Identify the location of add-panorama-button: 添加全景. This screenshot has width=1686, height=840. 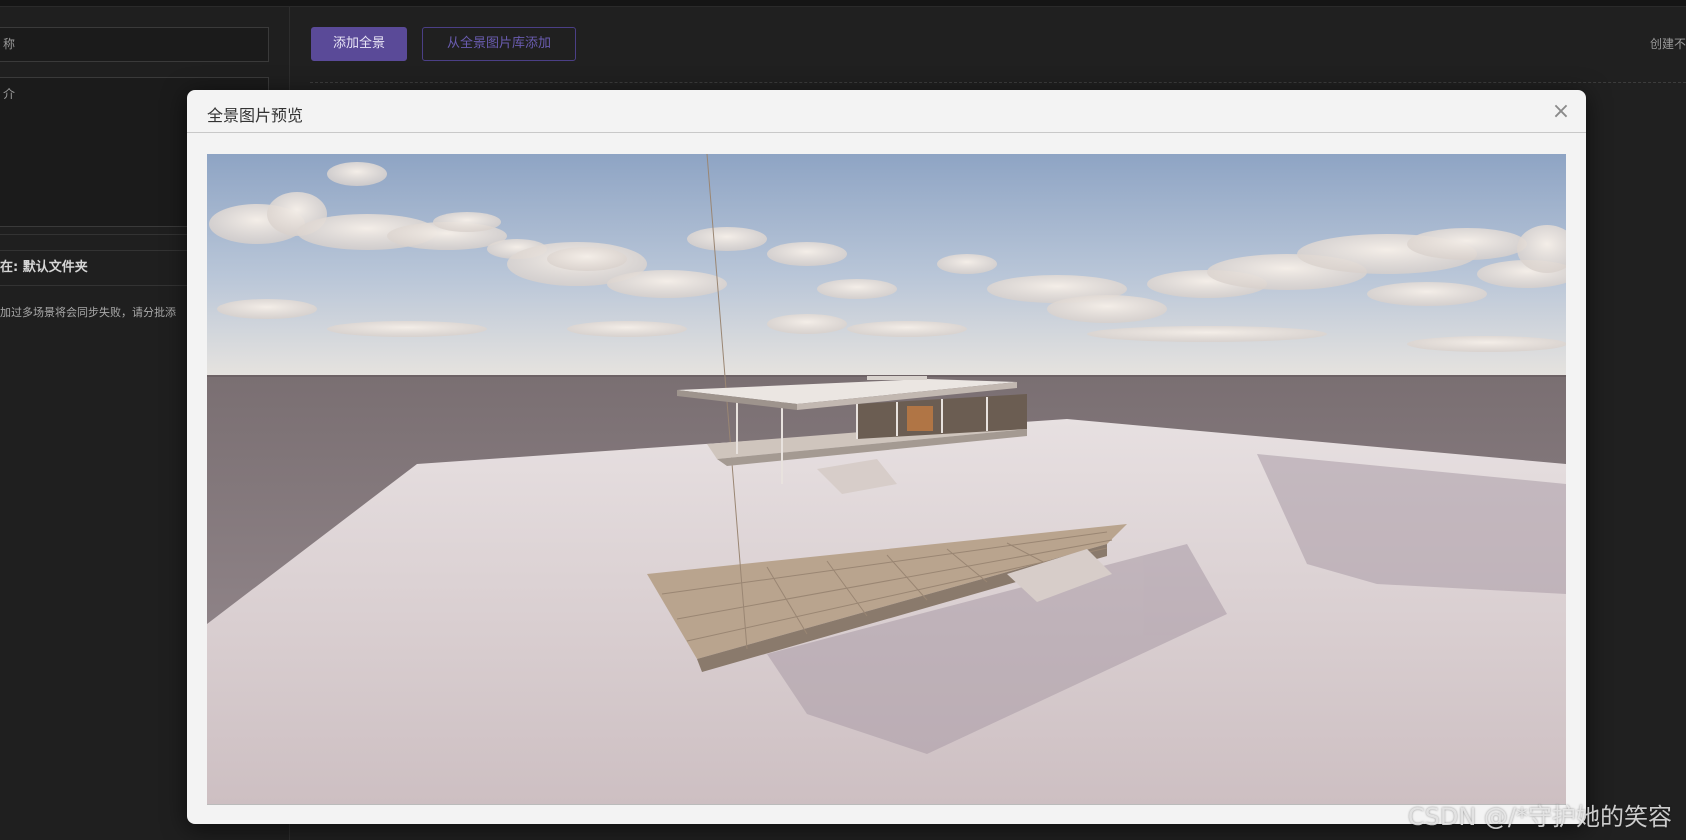
(359, 44).